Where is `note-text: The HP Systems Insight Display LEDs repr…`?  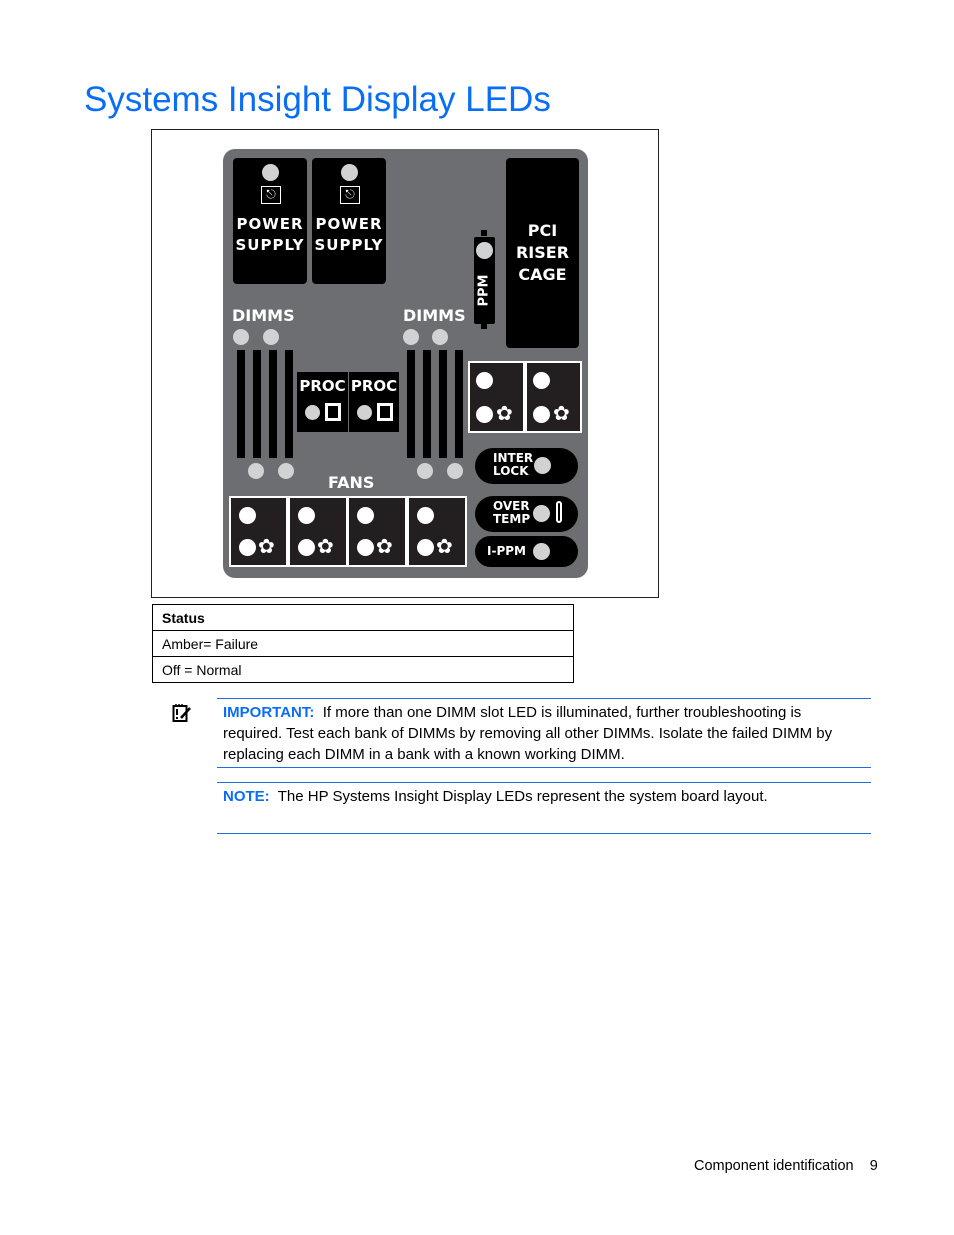 note-text: The HP Systems Insight Display LEDs repr… is located at coordinates (522, 796).